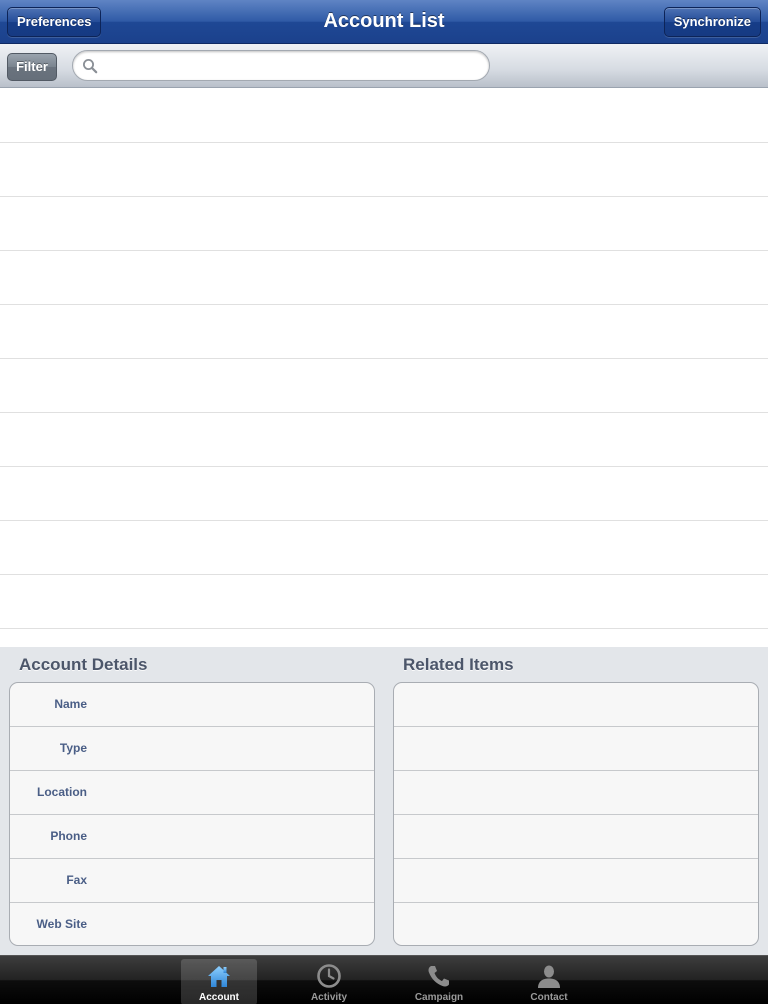  What do you see at coordinates (192, 881) in the screenshot?
I see `detail-row-fax: Fax` at bounding box center [192, 881].